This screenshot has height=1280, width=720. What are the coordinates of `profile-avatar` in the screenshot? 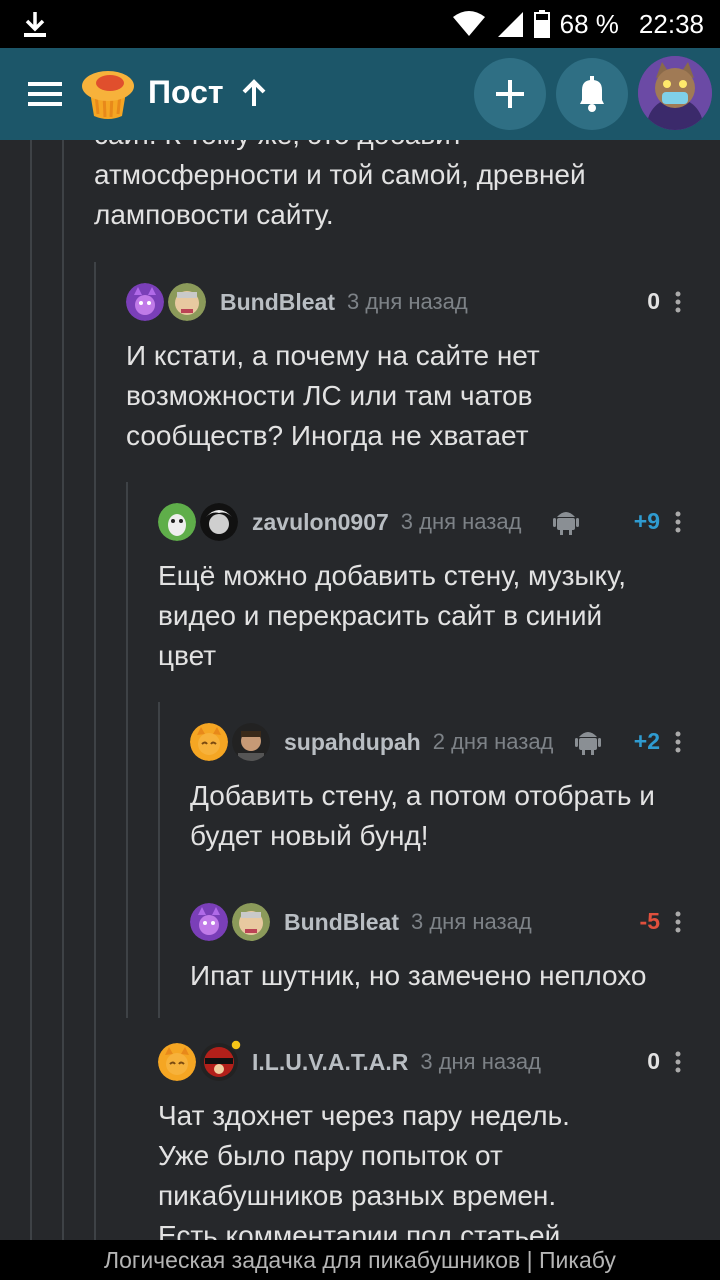 It's located at (675, 93).